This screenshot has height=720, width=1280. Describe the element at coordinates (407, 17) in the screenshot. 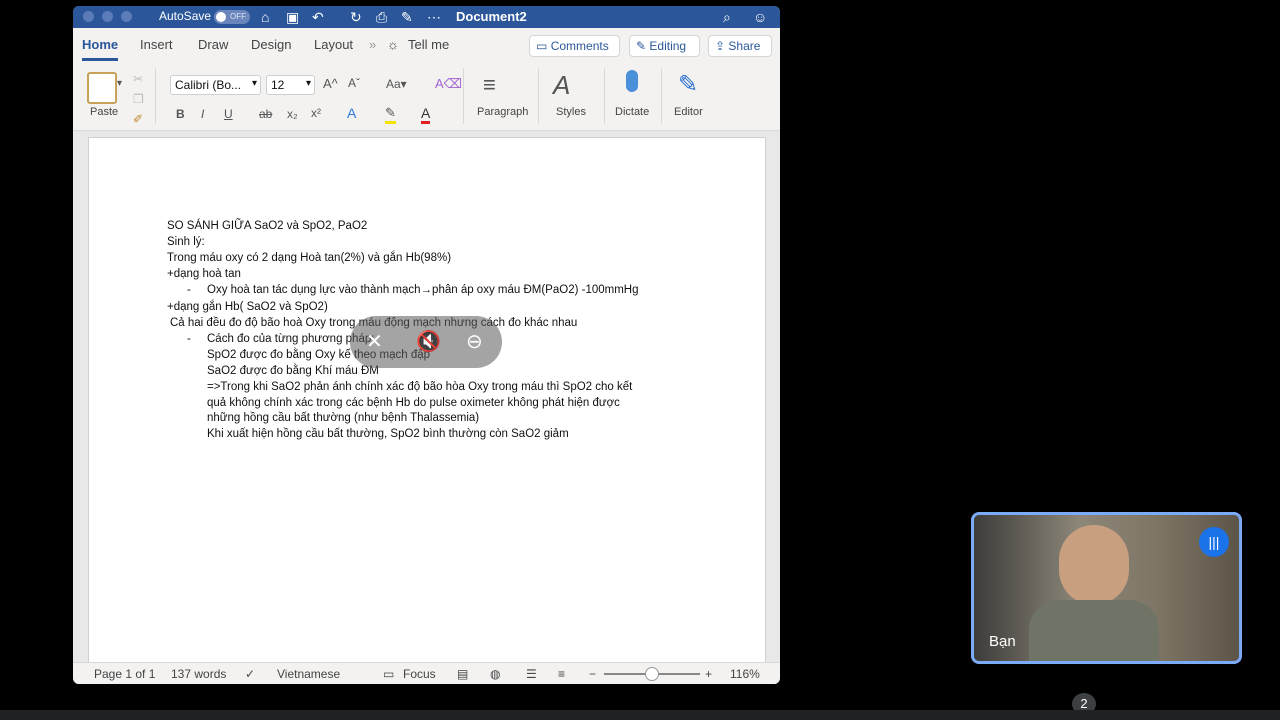

I see `edit-icon: ✎` at that location.